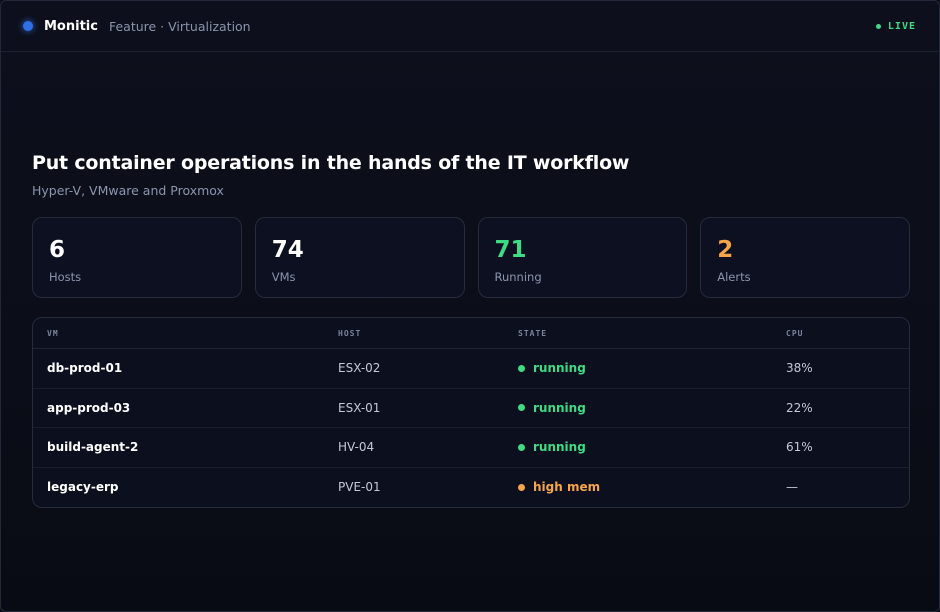 The height and width of the screenshot is (612, 940). I want to click on stat-value: 2, so click(725, 250).